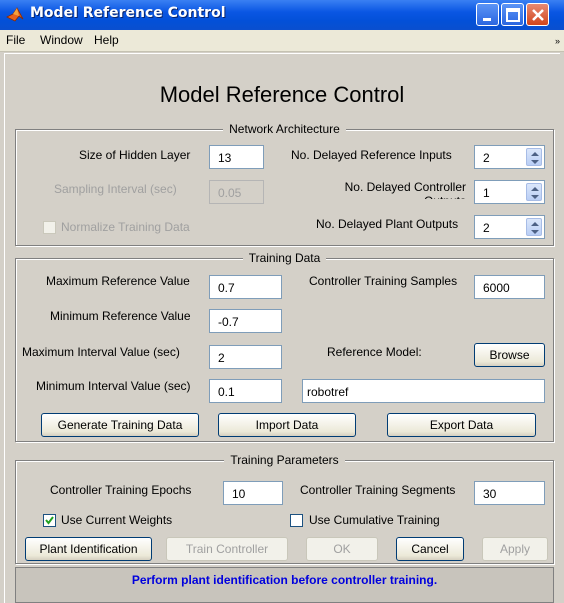 Image resolution: width=564 pixels, height=603 pixels. Describe the element at coordinates (405, 189) in the screenshot. I see `delayed-ctrl-outputs-label: No. Delayed Controller Outputs` at that location.